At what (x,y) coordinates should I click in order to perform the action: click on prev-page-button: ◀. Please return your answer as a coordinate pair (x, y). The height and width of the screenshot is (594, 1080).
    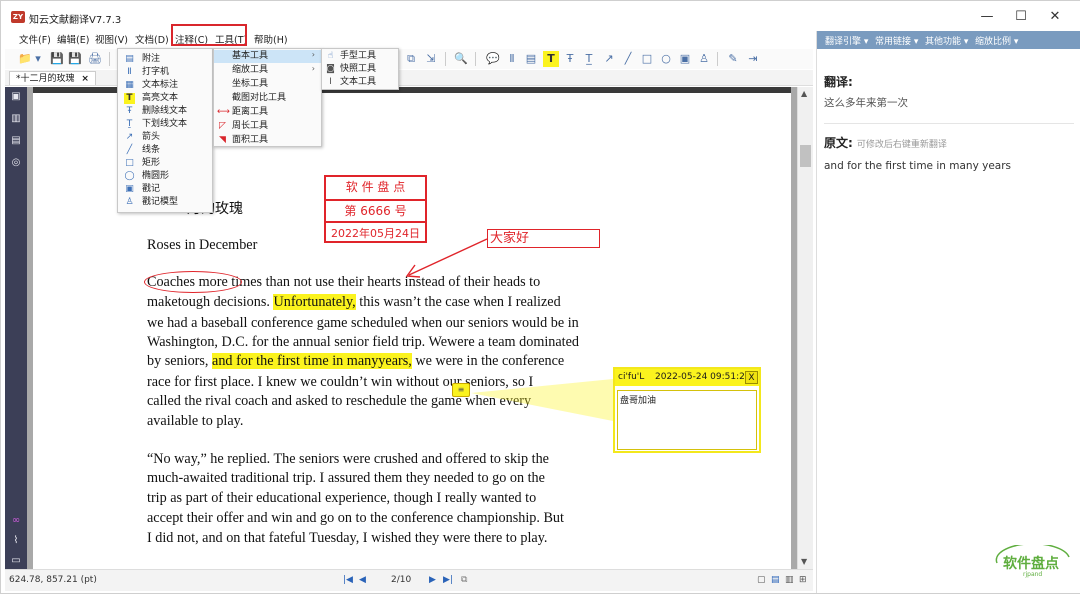
    Looking at the image, I should click on (362, 580).